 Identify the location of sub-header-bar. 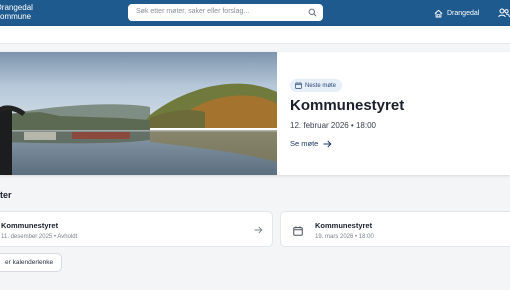
(255, 35).